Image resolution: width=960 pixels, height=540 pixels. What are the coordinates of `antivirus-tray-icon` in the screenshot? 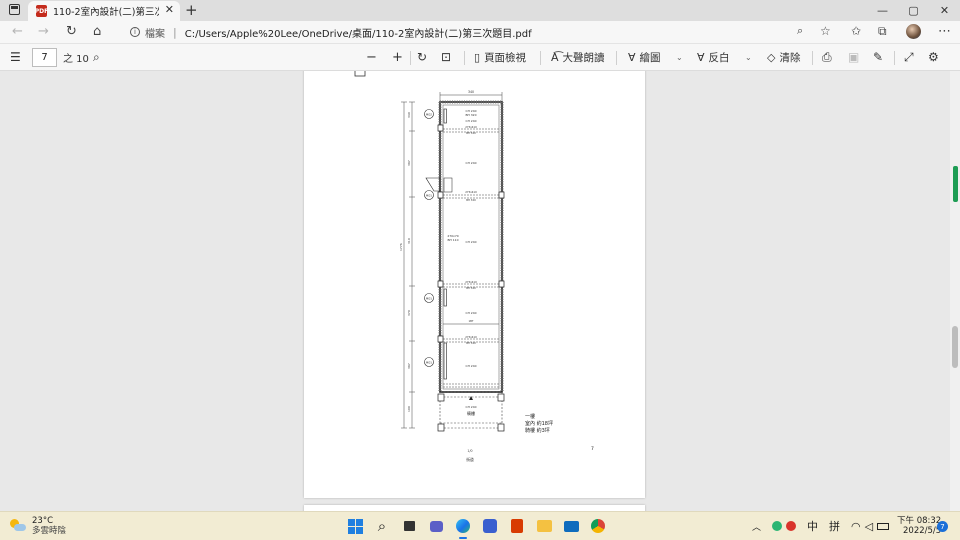 It's located at (791, 526).